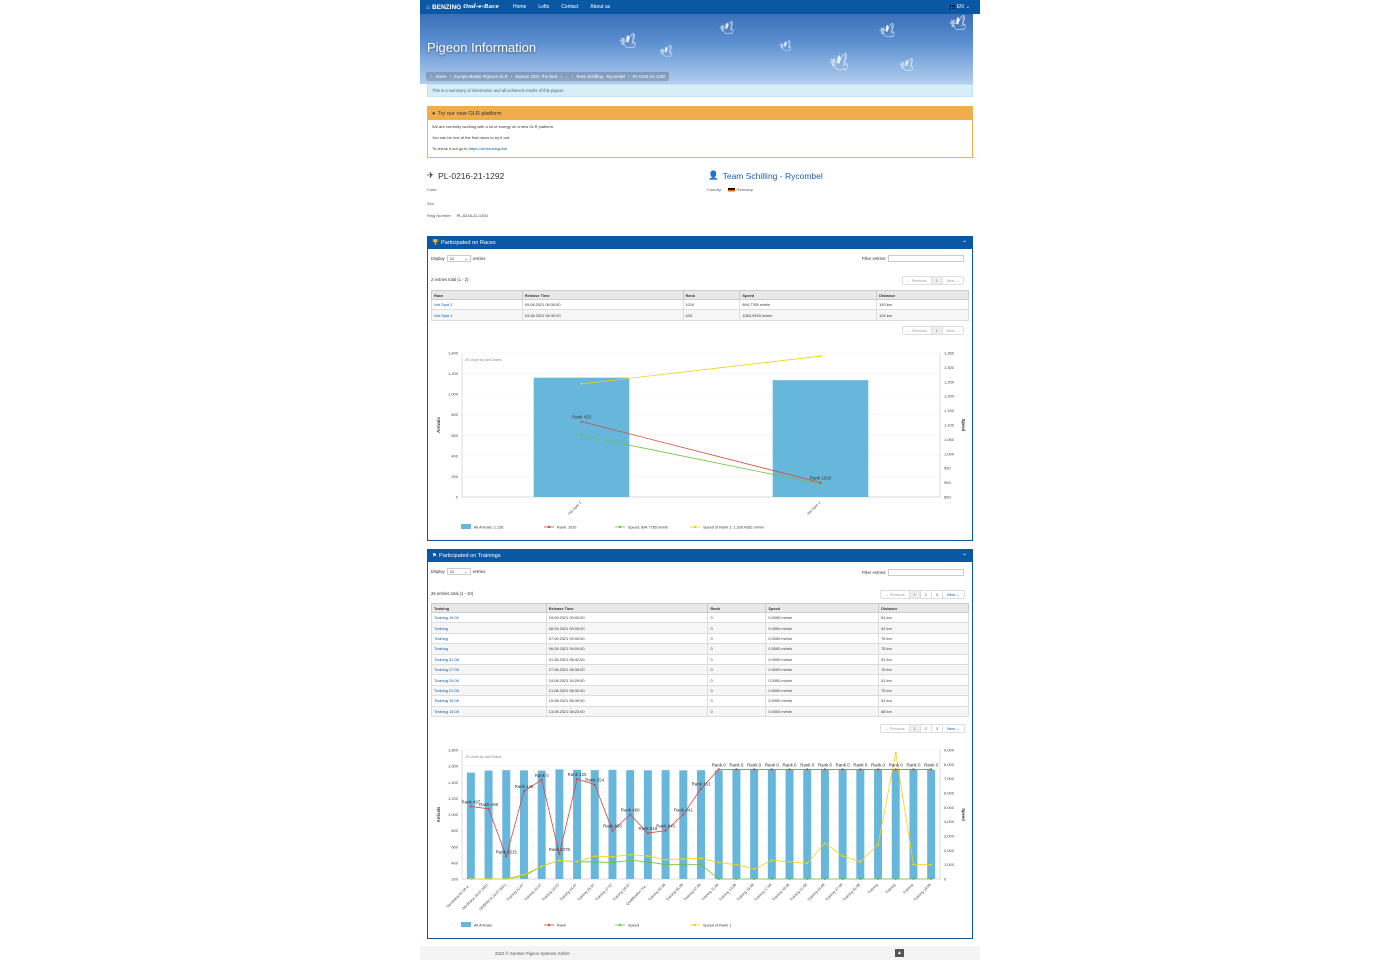 Image resolution: width=1400 pixels, height=960 pixels. What do you see at coordinates (489, 690) in the screenshot?
I see `row-name-link: Training 21.08` at bounding box center [489, 690].